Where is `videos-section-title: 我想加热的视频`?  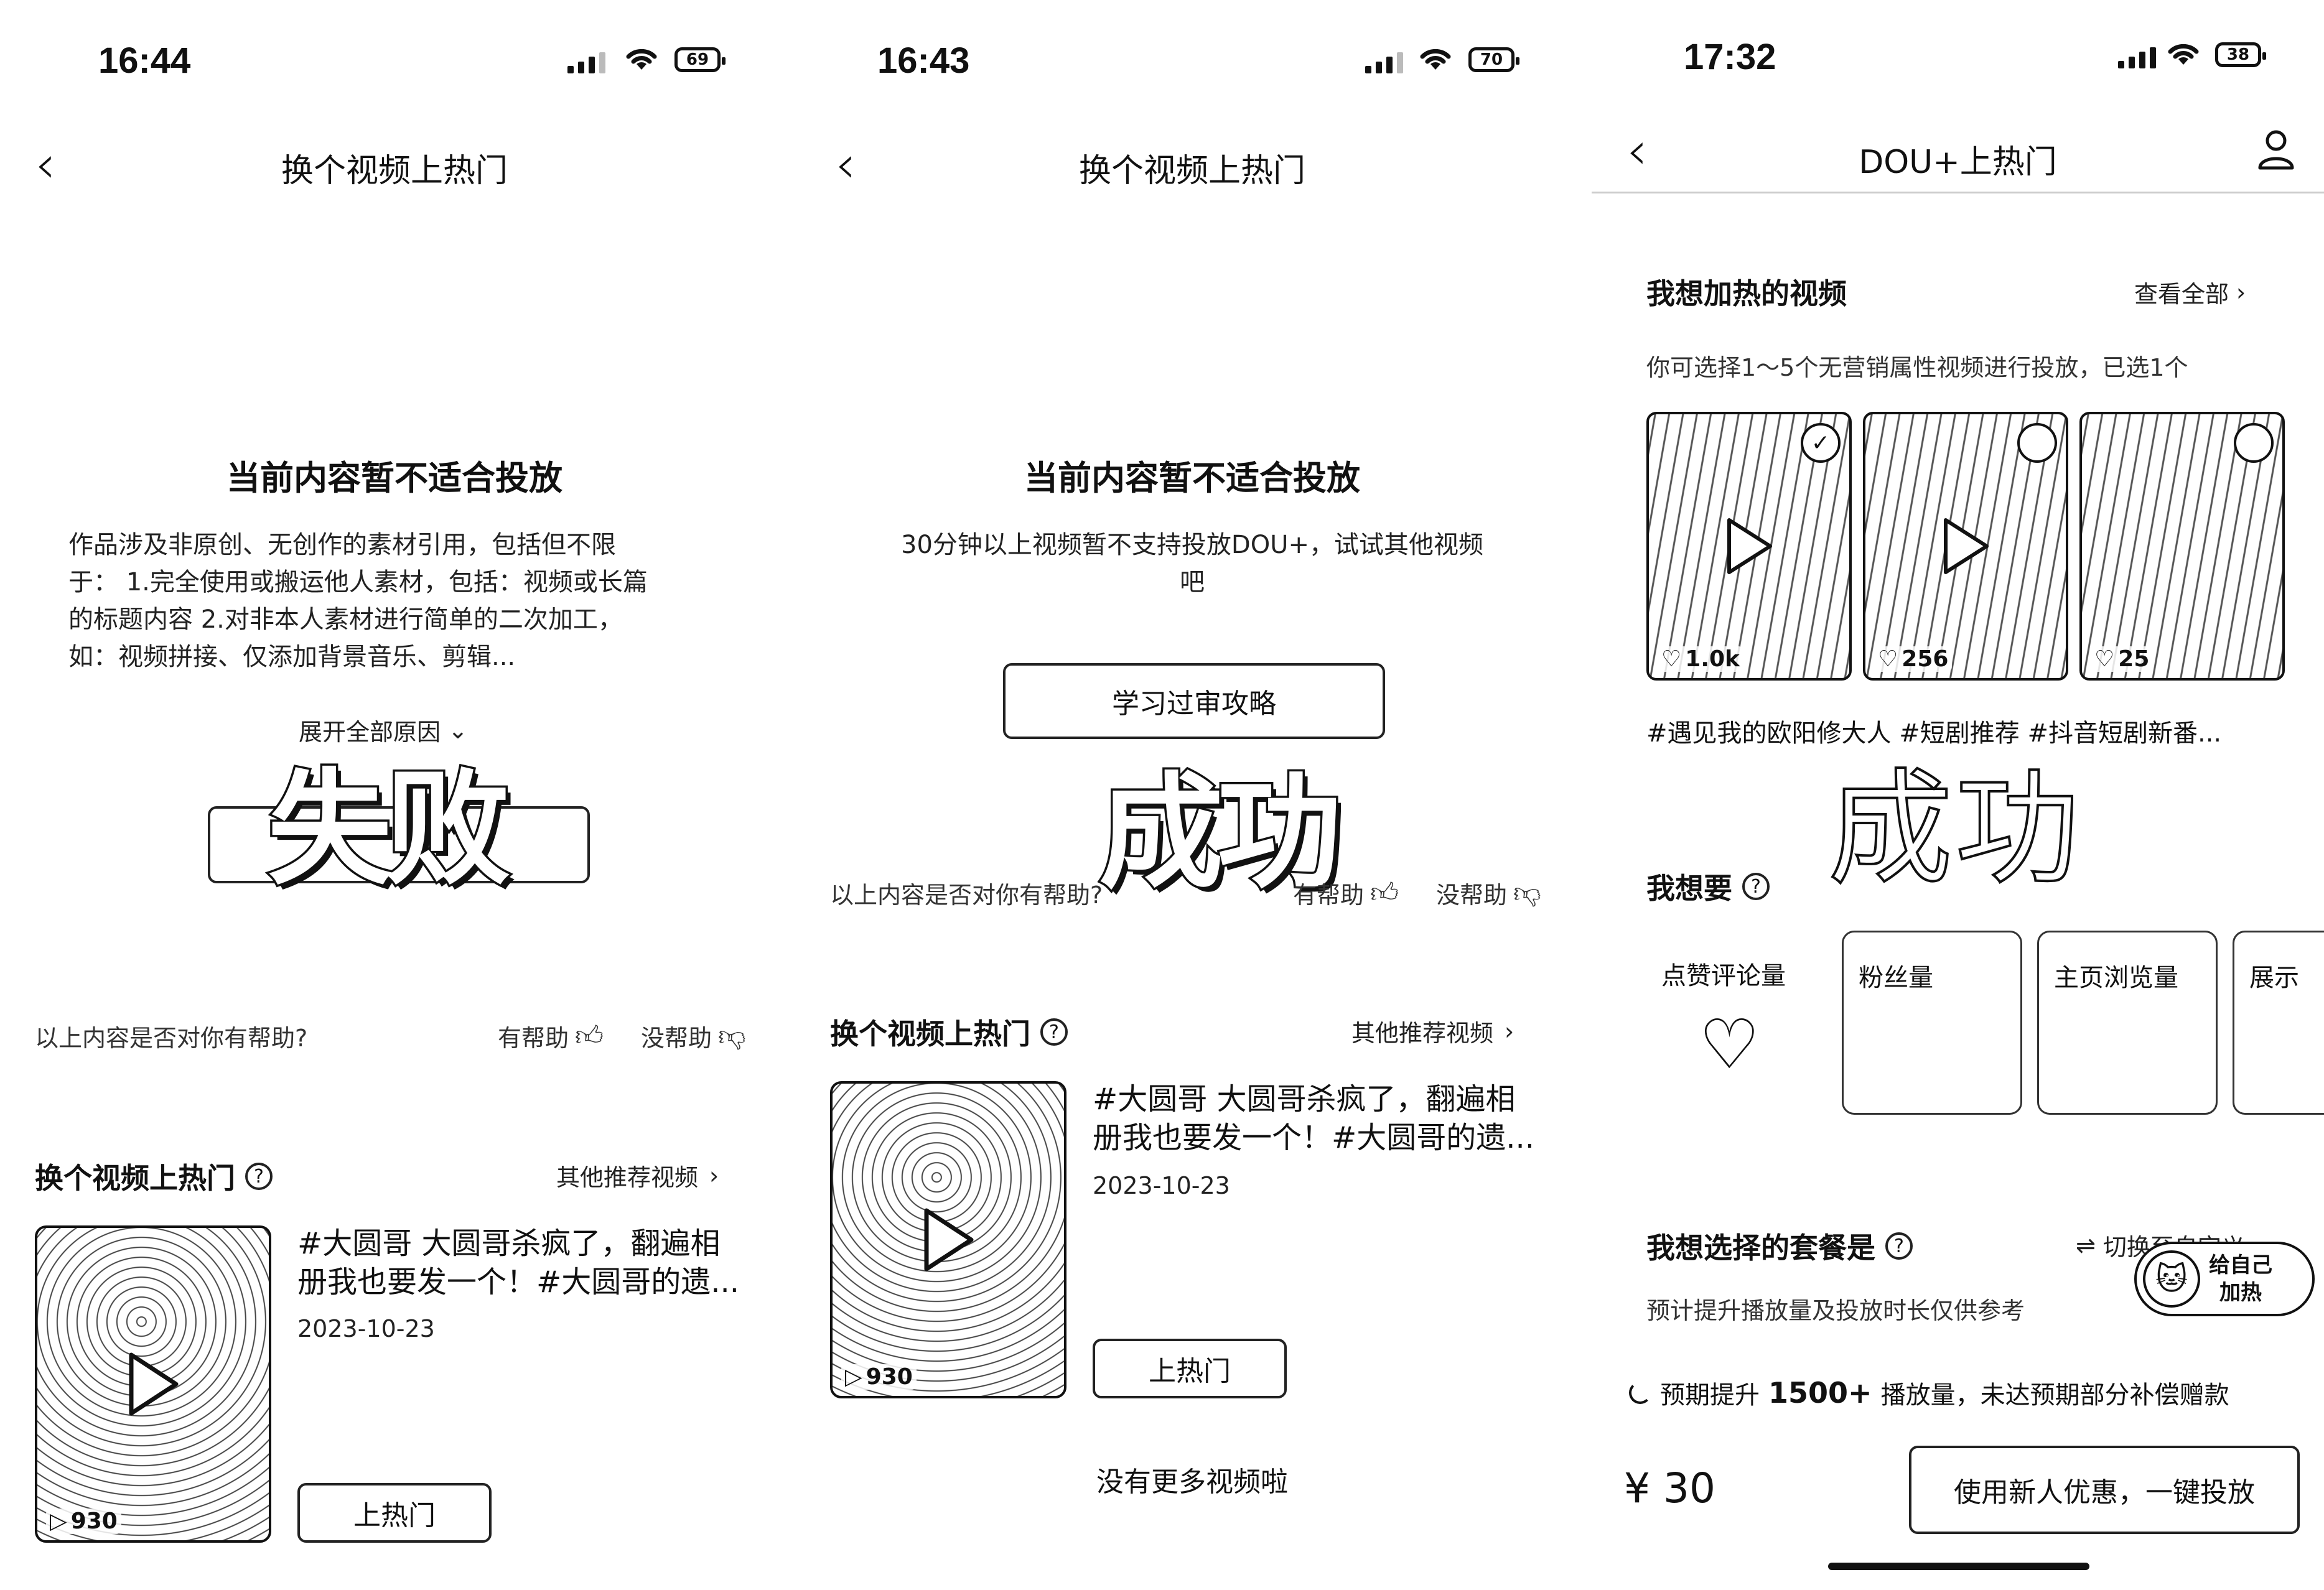 videos-section-title: 我想加热的视频 is located at coordinates (1746, 293).